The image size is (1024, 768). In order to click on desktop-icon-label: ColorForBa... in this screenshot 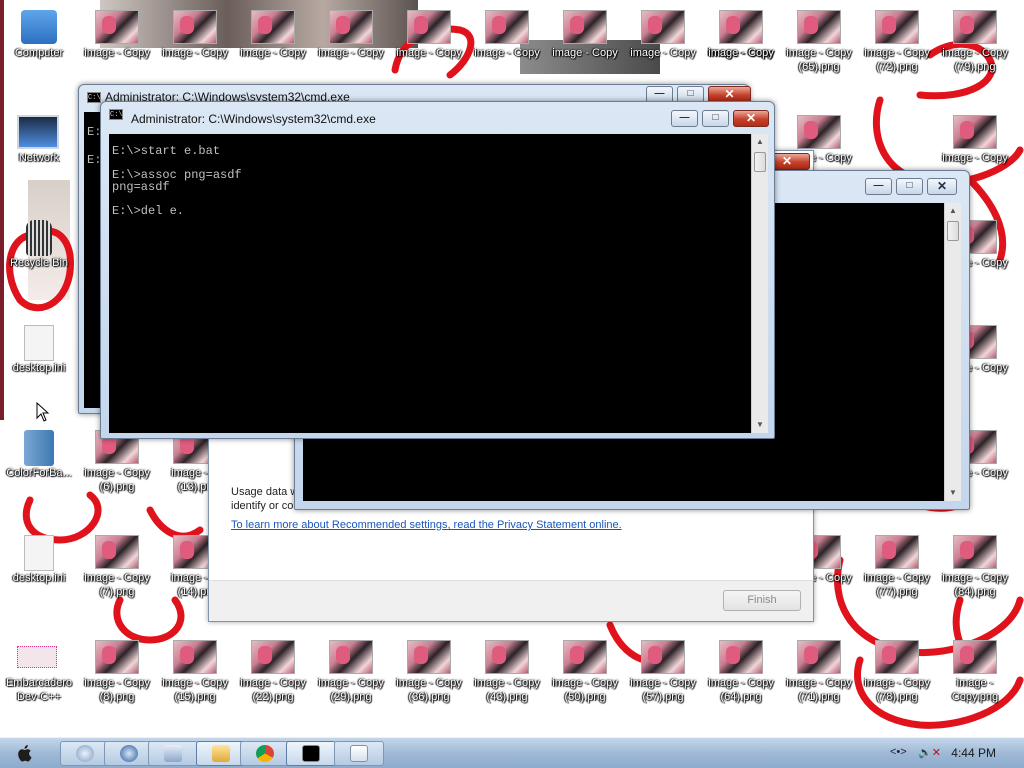, I will do `click(39, 473)`.